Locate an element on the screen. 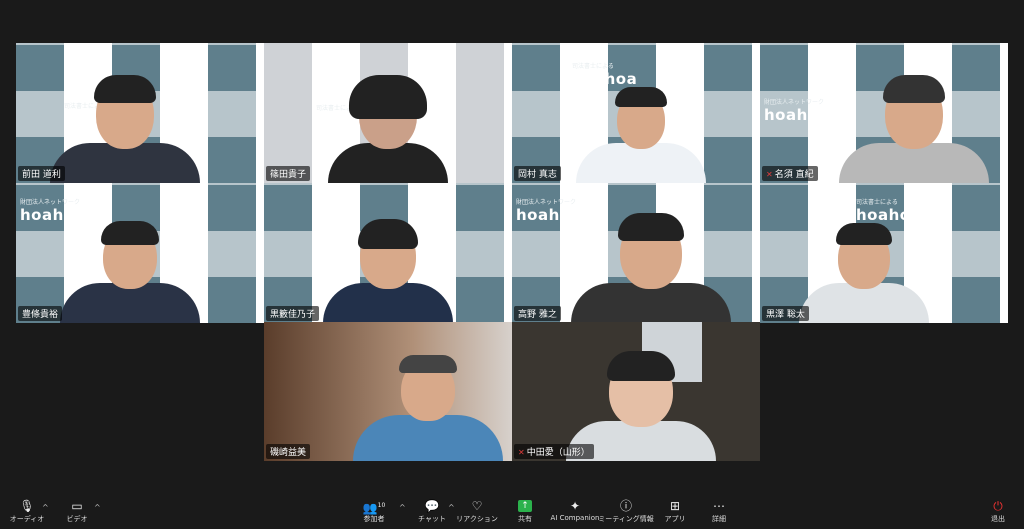 Image resolution: width=1024 pixels, height=529 pixels. participant-name: 岡村 真志 is located at coordinates (537, 173).